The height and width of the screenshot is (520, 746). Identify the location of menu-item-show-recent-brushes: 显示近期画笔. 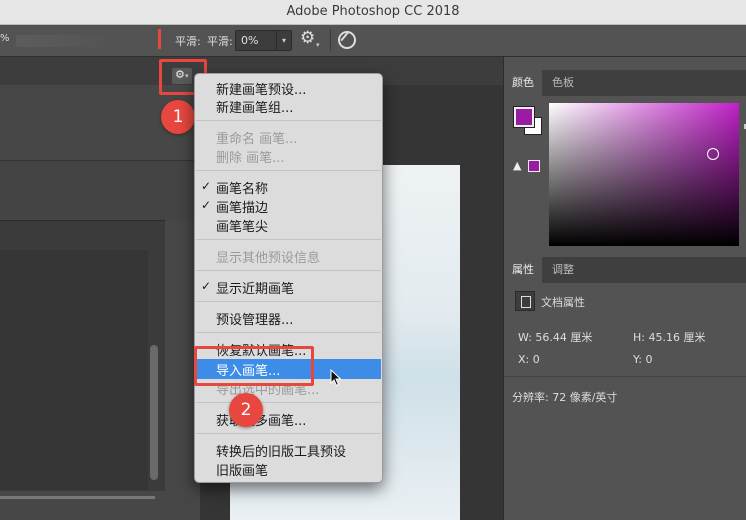
(255, 287).